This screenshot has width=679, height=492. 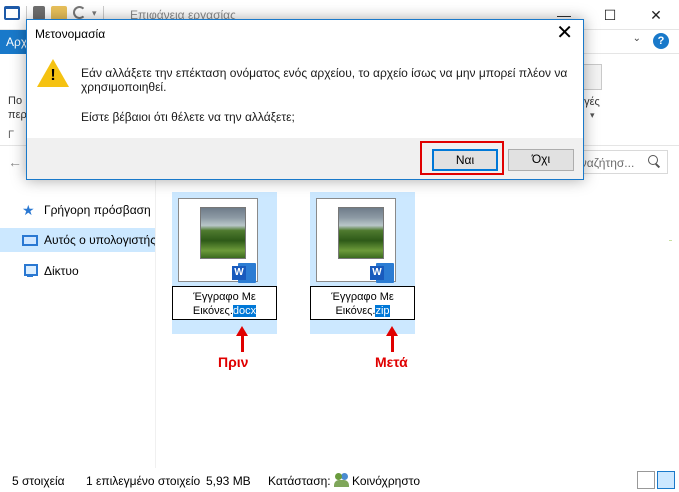 What do you see at coordinates (97, 210) in the screenshot?
I see `sidebar-item-label: Γρήγορη πρόσβαση` at bounding box center [97, 210].